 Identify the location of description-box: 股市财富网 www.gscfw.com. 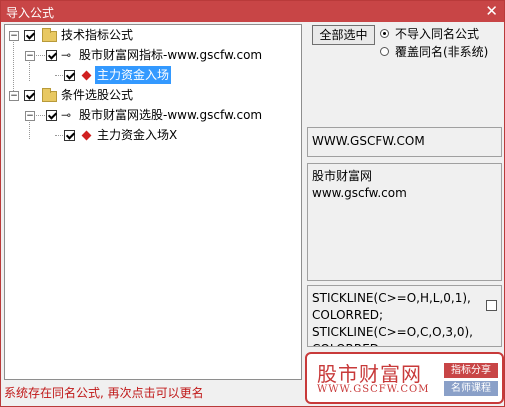
(404, 222).